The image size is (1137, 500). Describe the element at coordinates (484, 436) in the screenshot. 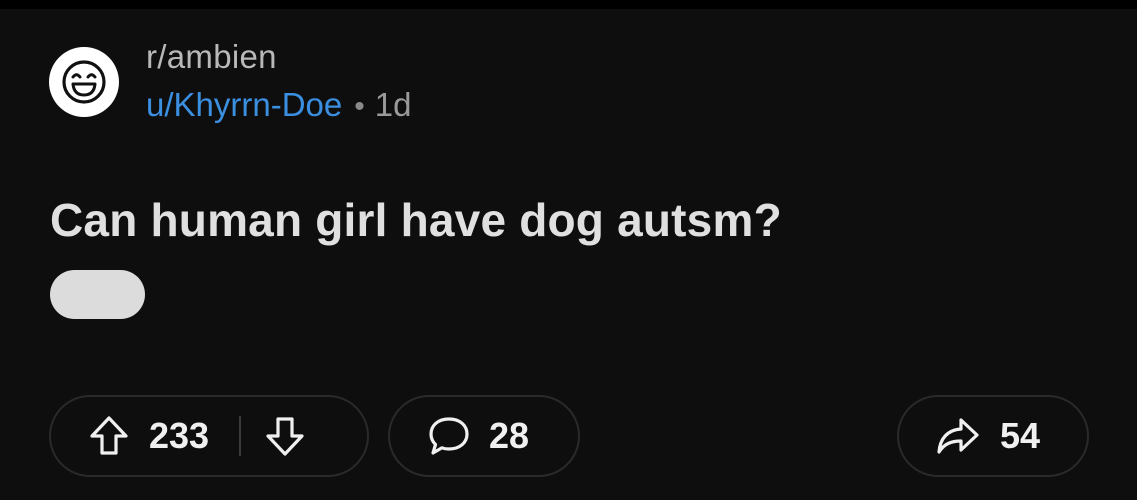

I see `comments-button: 28` at that location.